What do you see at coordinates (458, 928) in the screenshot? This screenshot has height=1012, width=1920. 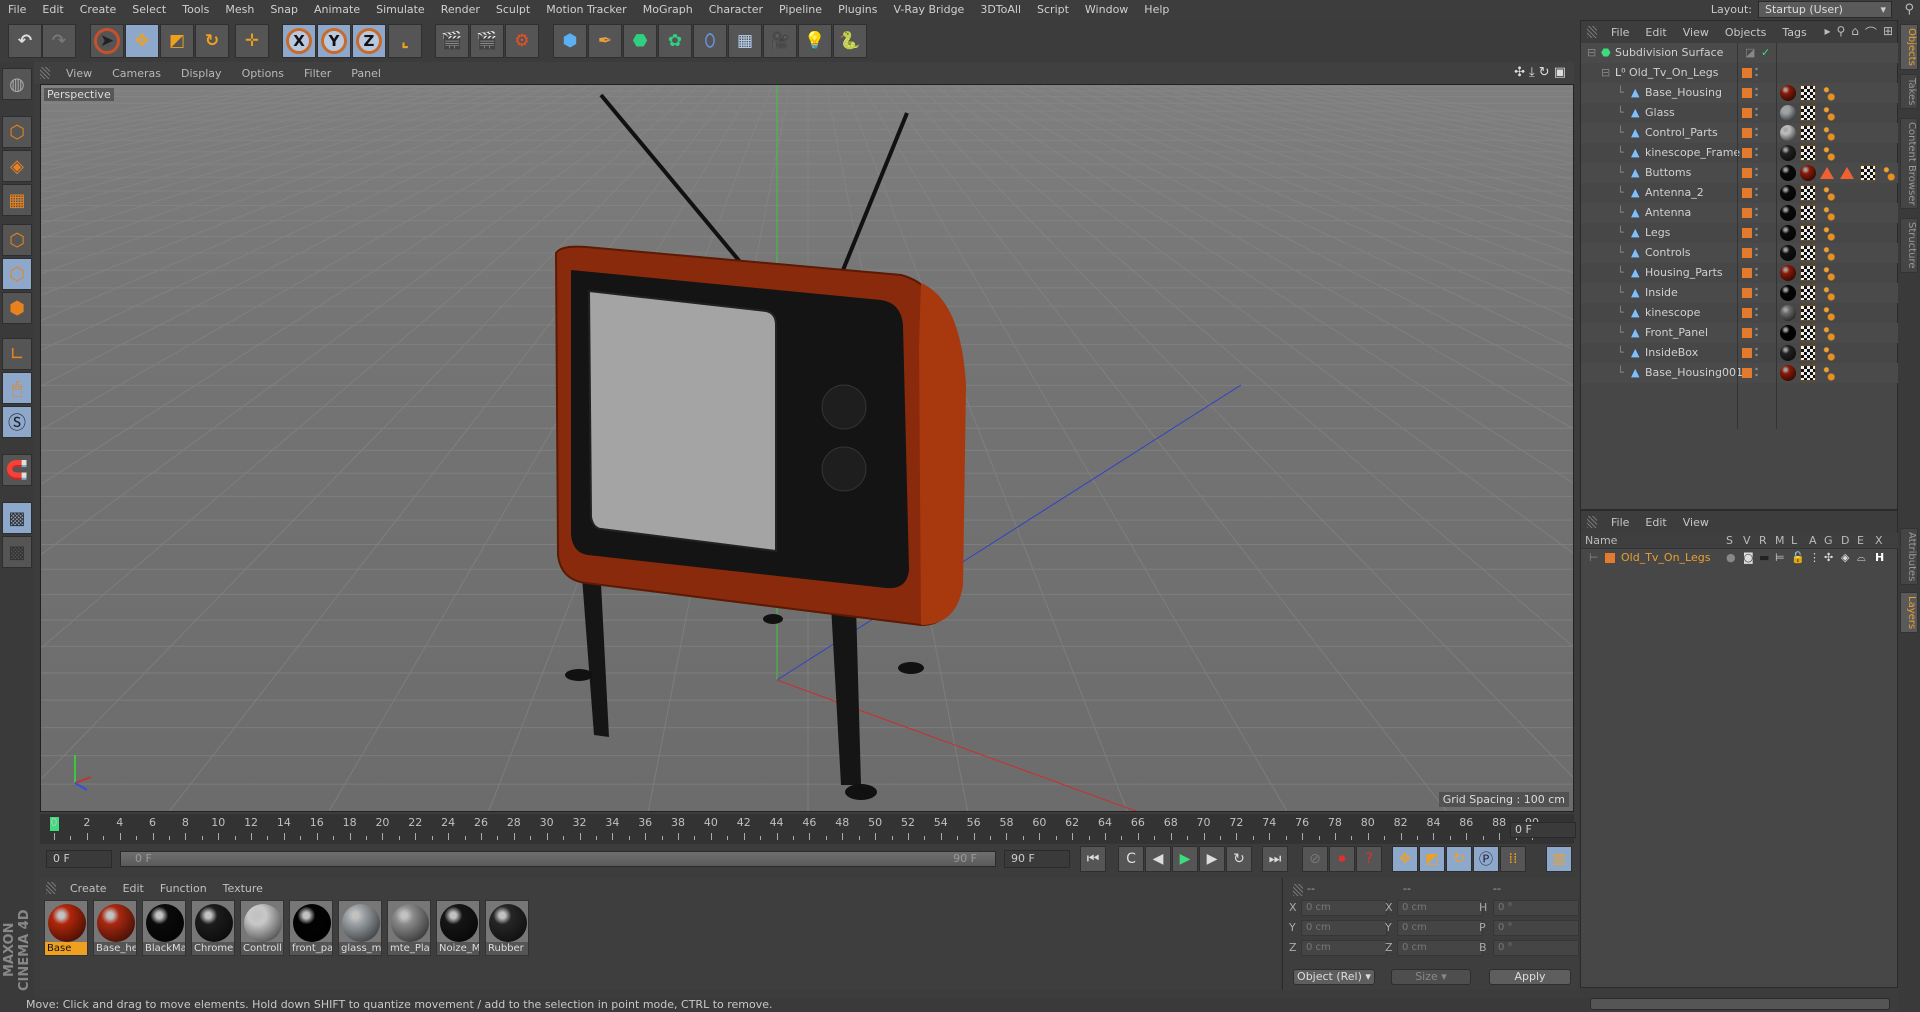 I see `material-swatch: Noize_M` at bounding box center [458, 928].